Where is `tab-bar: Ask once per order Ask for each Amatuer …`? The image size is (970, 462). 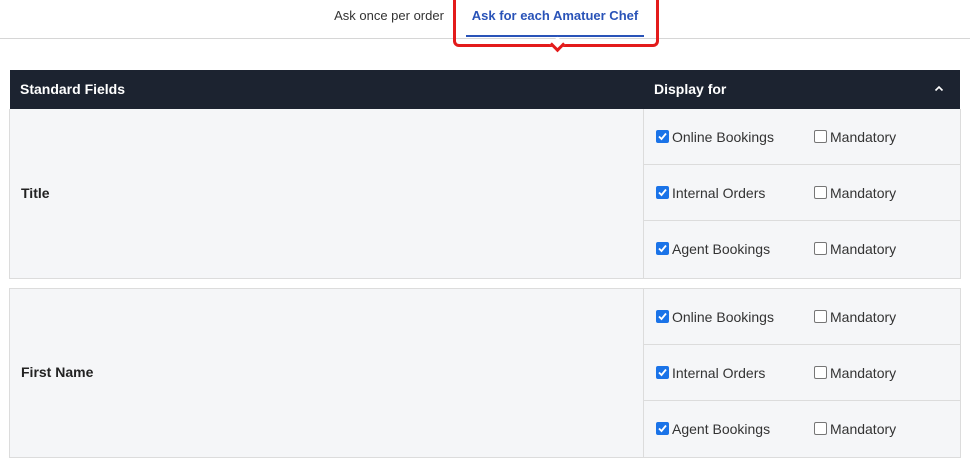
tab-bar: Ask once per order Ask for each Amatuer … is located at coordinates (485, 23).